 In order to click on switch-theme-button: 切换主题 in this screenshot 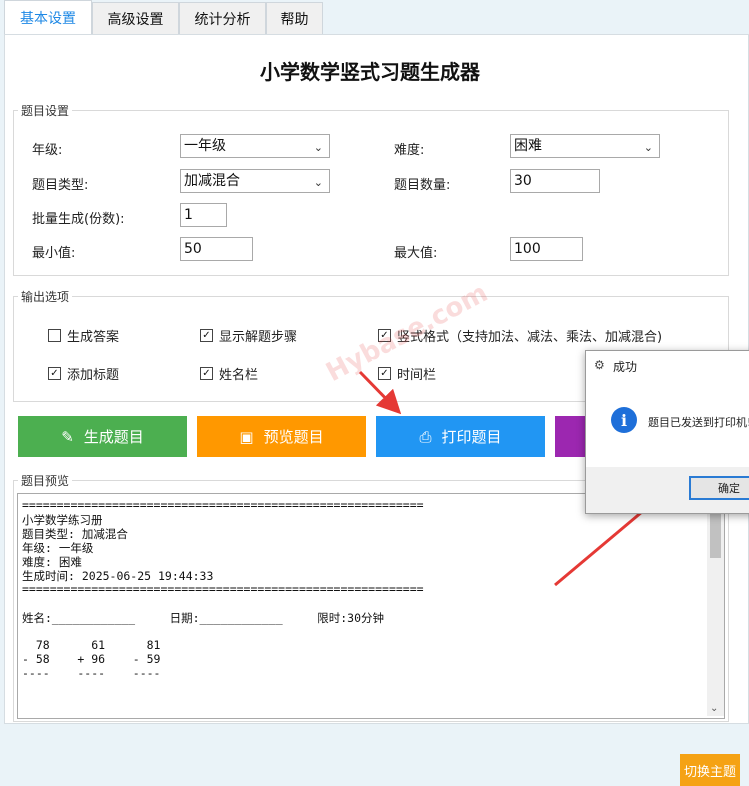, I will do `click(710, 770)`.